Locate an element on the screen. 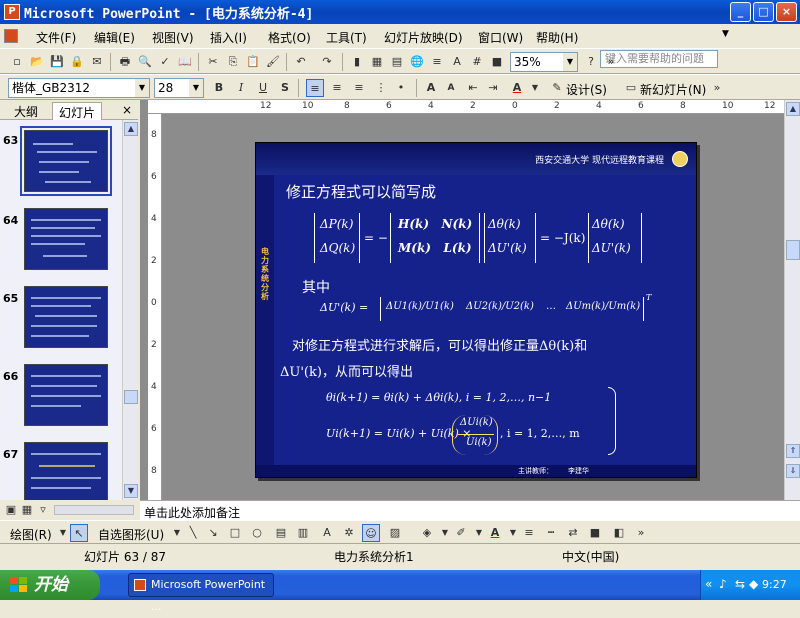 The image size is (800, 618). notes-pane: 单击此处添加备注 is located at coordinates (470, 510).